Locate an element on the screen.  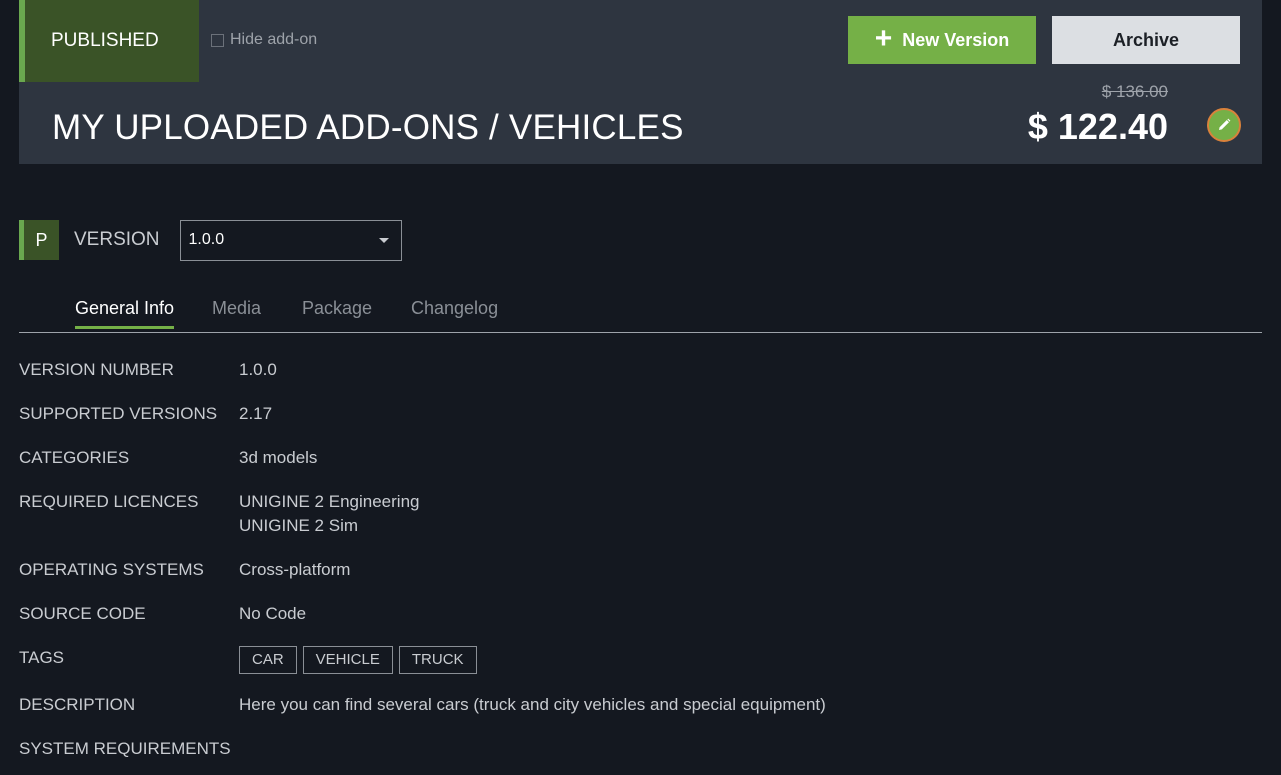
info-label: DESCRIPTION is located at coordinates (77, 704).